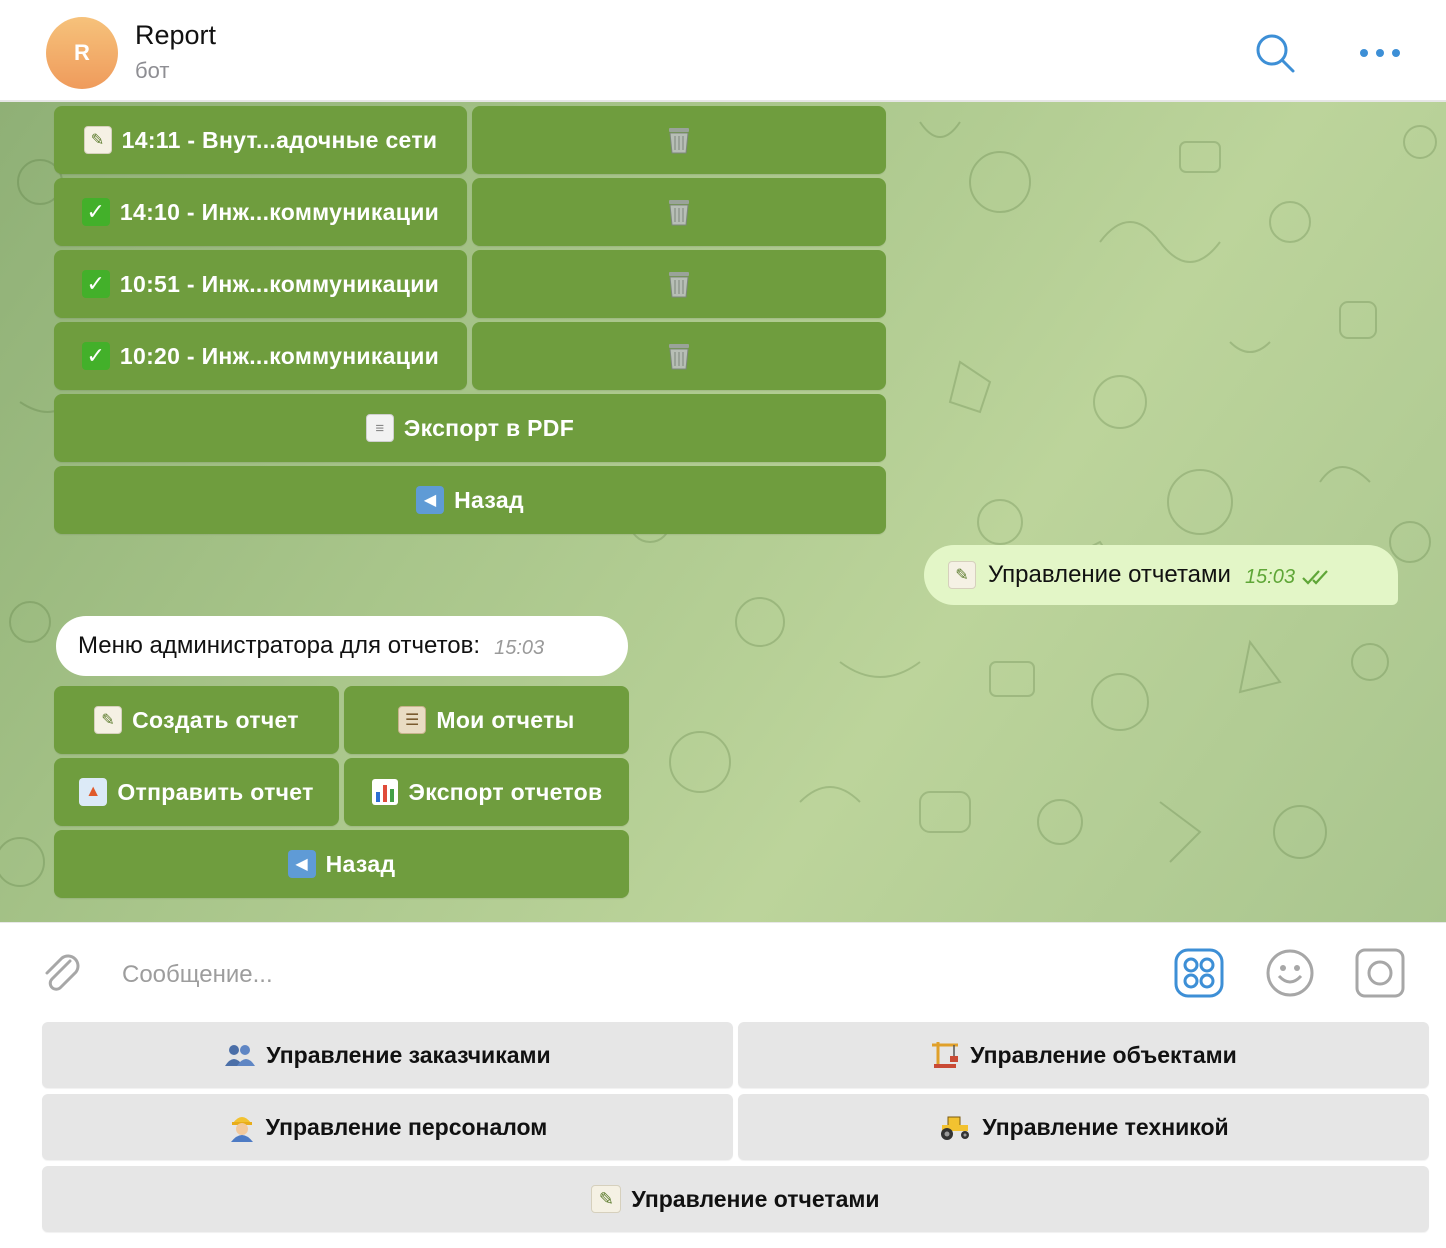 This screenshot has height=1248, width=1446. Describe the element at coordinates (945, 1055) in the screenshot. I see `construction-crane-icon` at that location.